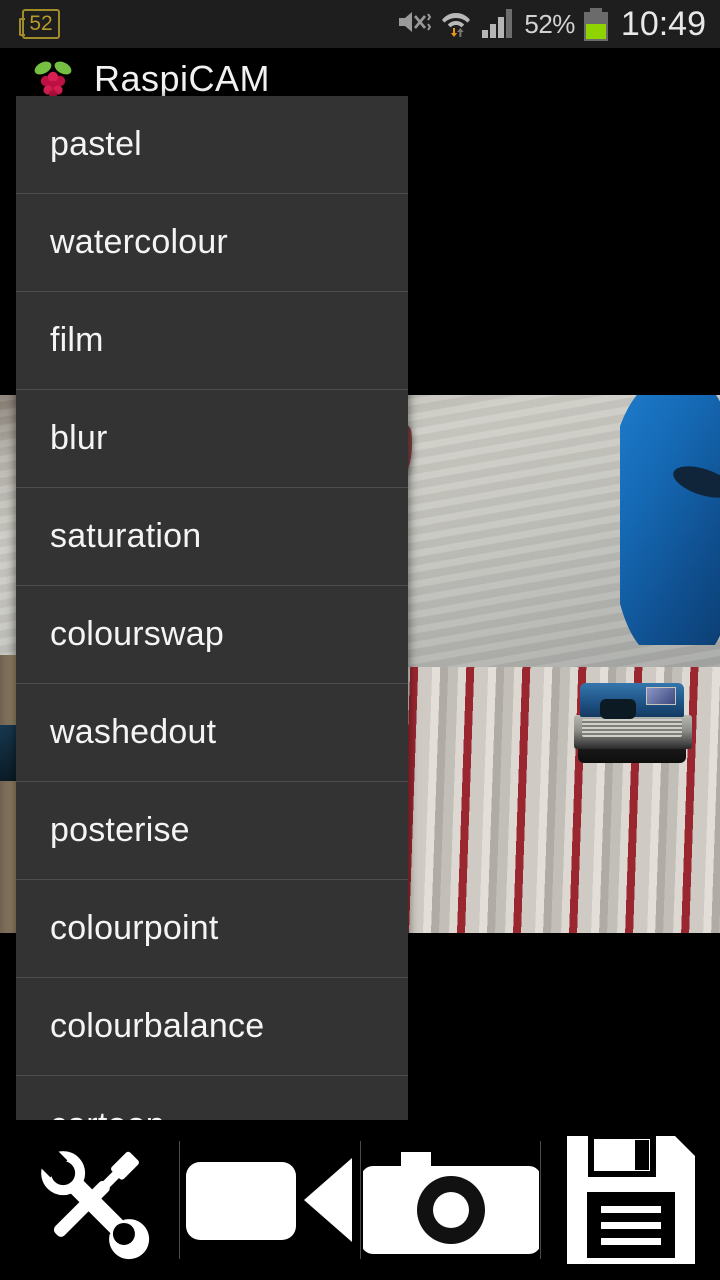 The width and height of the screenshot is (720, 1280). Describe the element at coordinates (134, 928) in the screenshot. I see `menu-item-label: colourpoint` at that location.